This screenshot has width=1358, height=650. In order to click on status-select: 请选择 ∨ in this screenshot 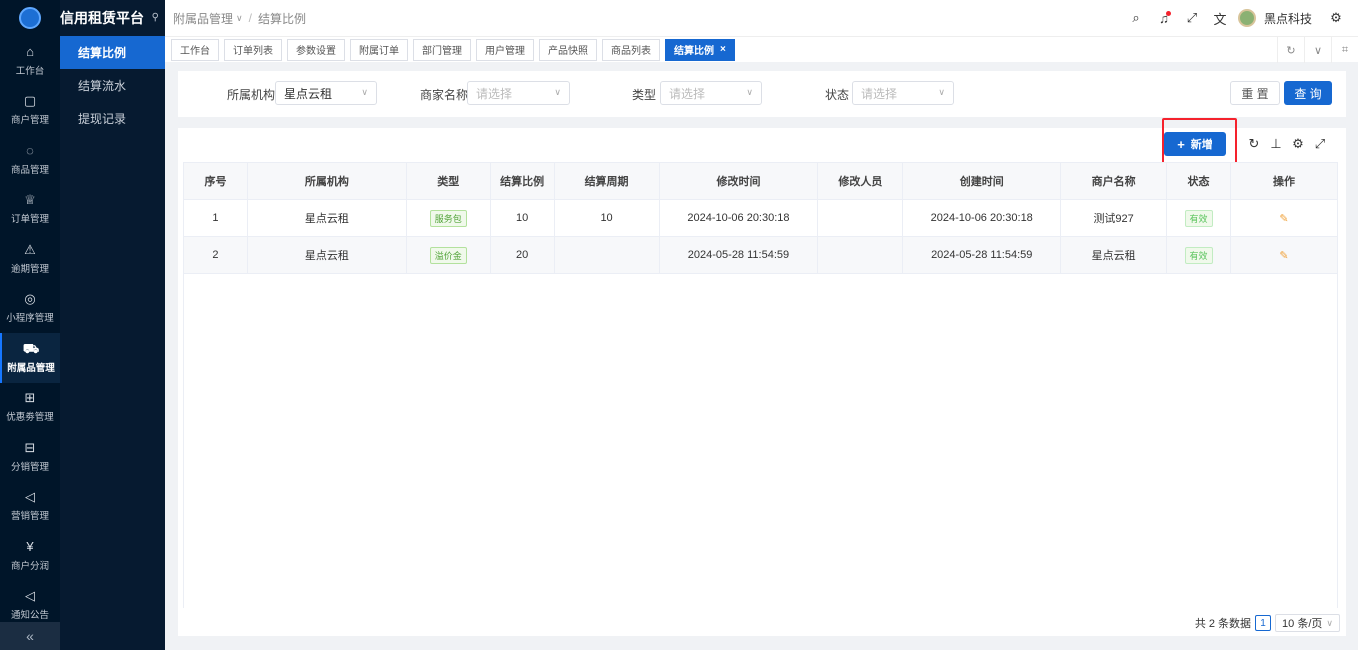, I will do `click(903, 93)`.